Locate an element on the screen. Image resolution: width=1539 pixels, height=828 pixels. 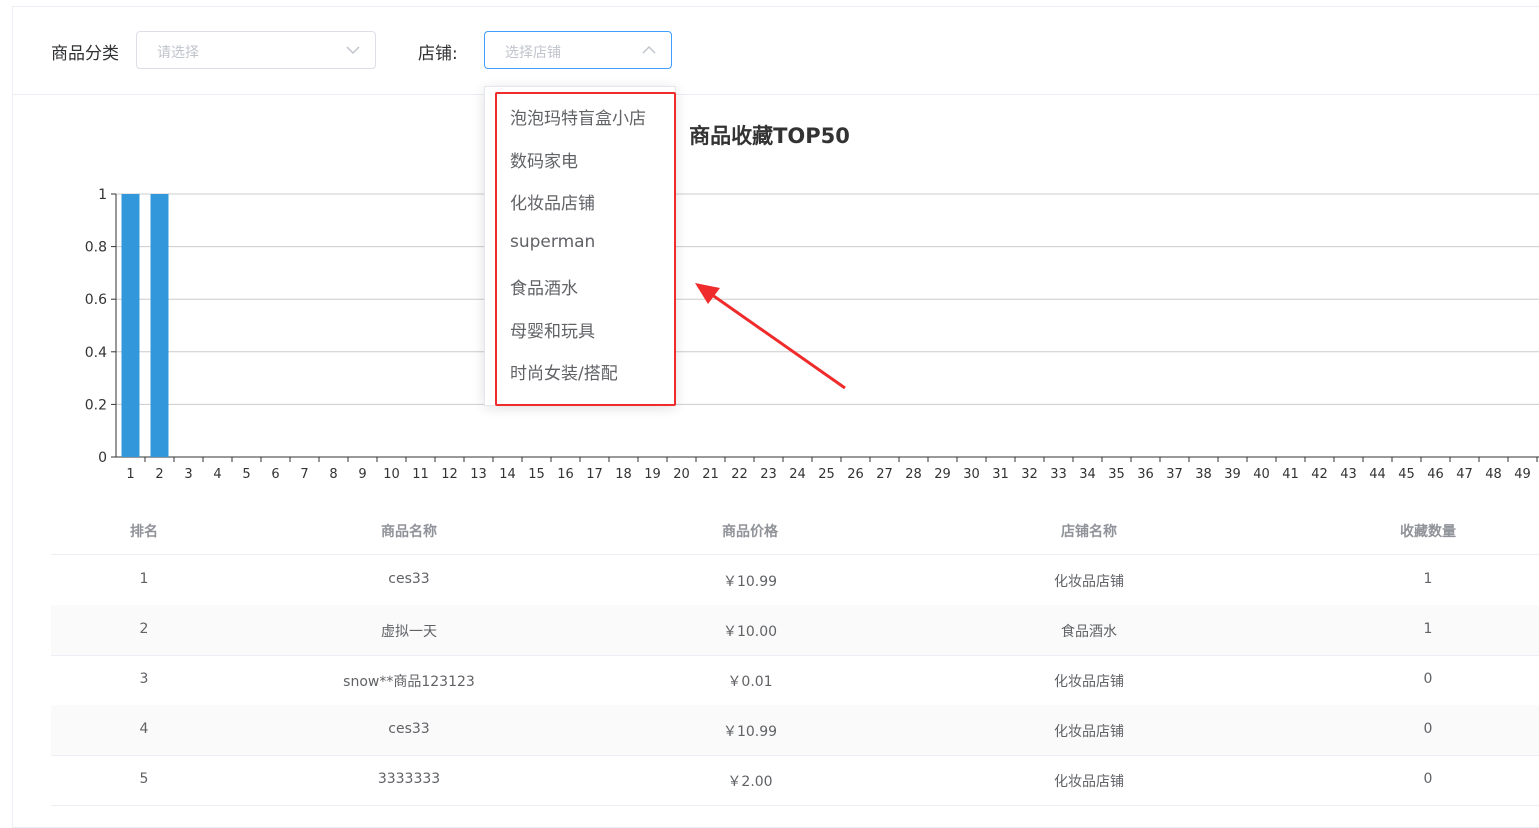
x-tick-label: 2 is located at coordinates (159, 474).